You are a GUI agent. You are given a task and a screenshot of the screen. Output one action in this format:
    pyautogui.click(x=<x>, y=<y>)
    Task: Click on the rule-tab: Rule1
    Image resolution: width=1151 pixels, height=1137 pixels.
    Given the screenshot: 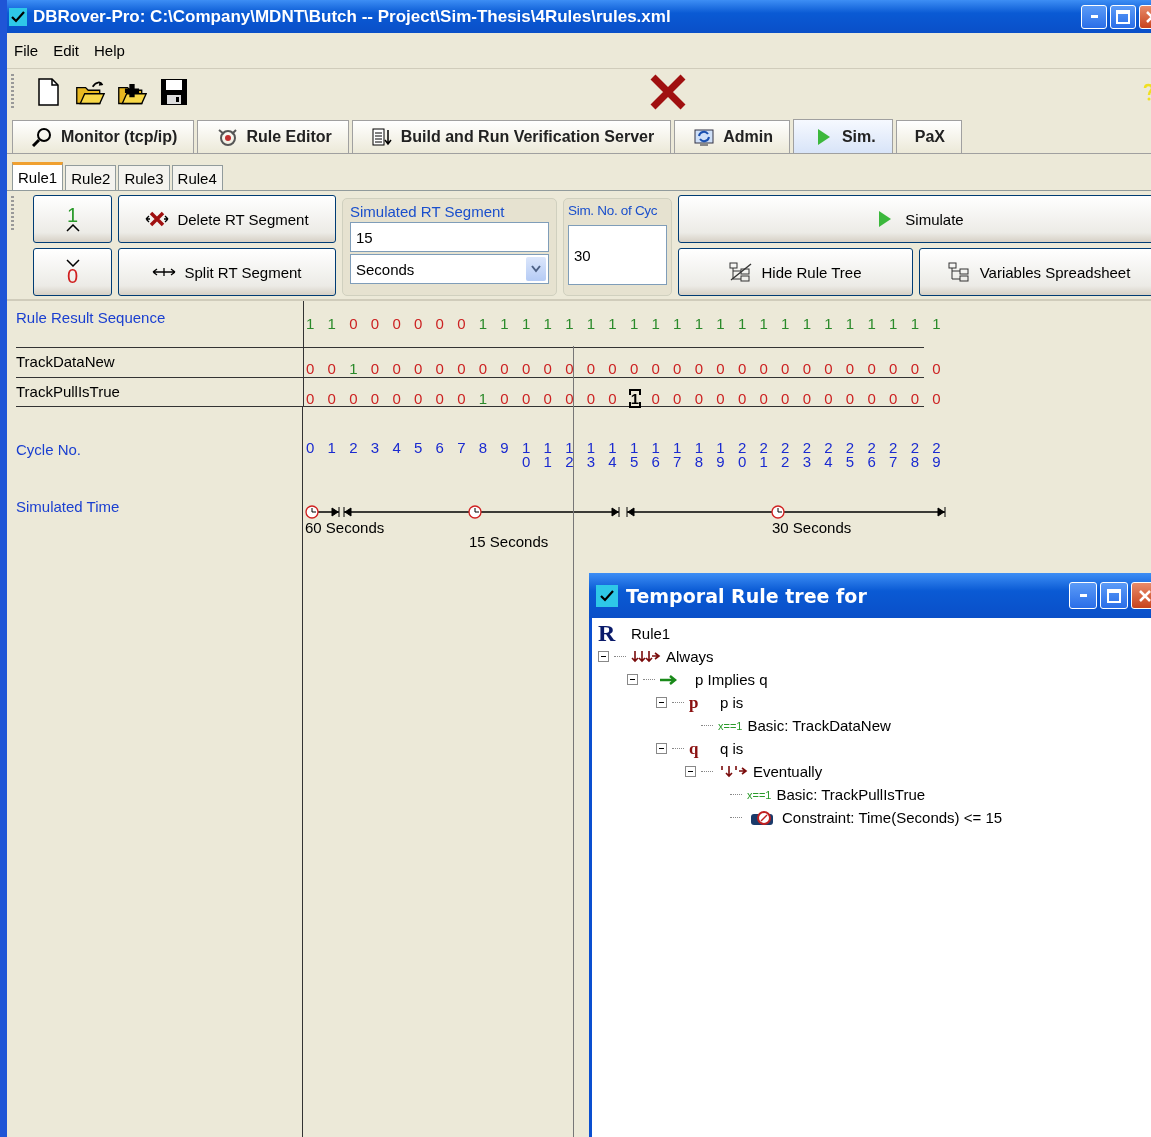 What is the action you would take?
    pyautogui.click(x=38, y=176)
    